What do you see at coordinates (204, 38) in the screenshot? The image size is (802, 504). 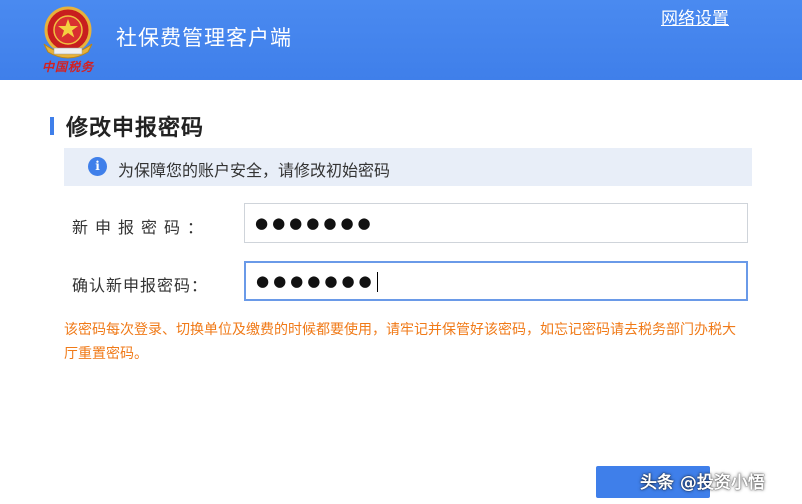 I see `app-title: 社保费管理客户端` at bounding box center [204, 38].